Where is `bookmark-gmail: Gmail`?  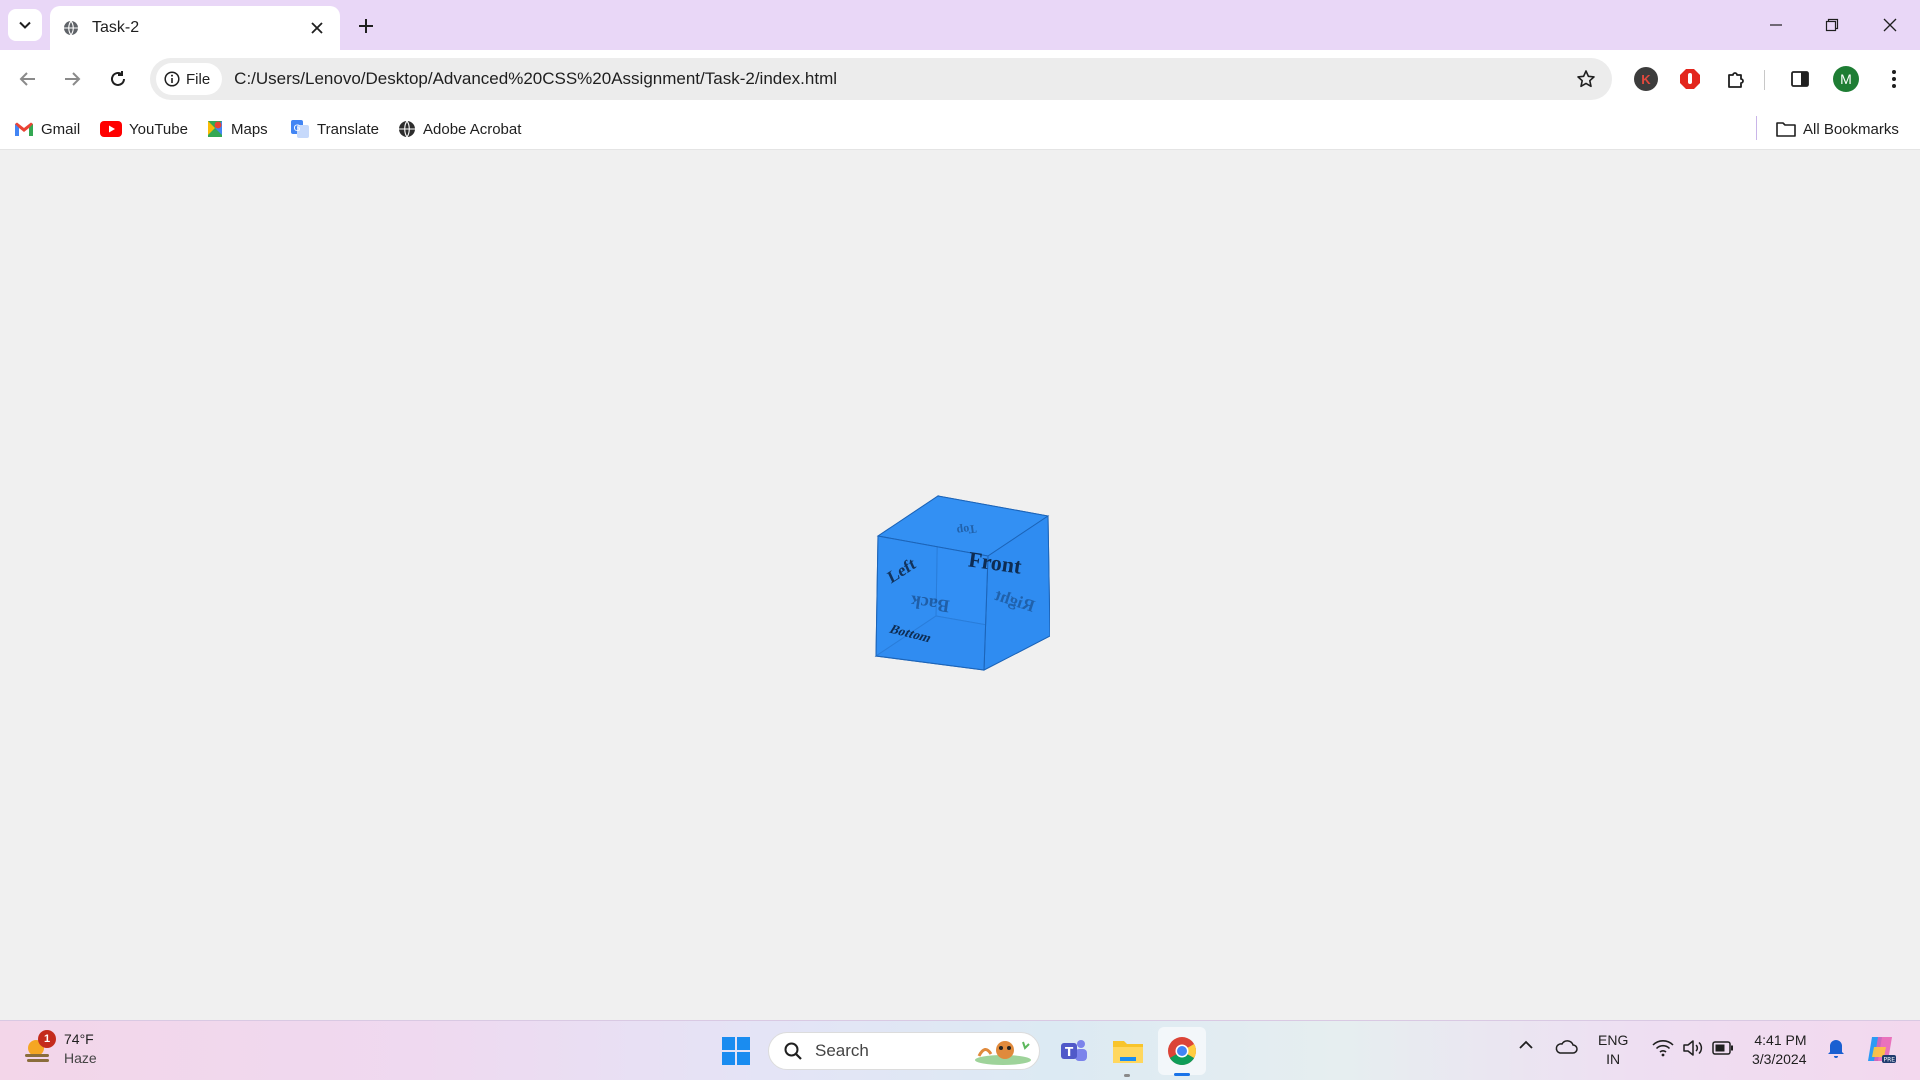
bookmark-gmail: Gmail is located at coordinates (47, 129).